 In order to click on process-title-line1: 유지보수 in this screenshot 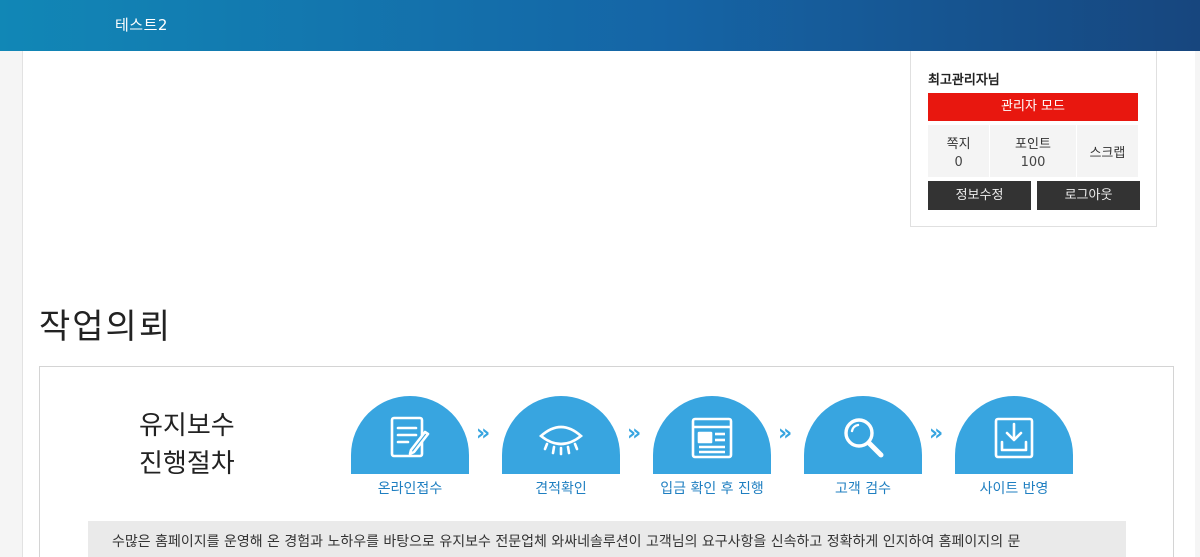, I will do `click(187, 426)`.